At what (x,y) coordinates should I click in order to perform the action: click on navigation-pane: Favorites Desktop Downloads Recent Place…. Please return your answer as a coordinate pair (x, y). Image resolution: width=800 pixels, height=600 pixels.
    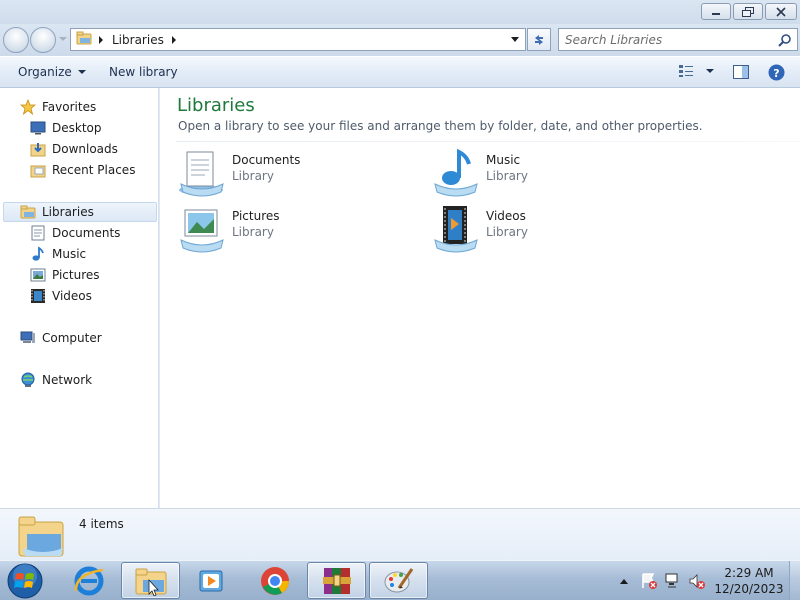
    Looking at the image, I should click on (79, 298).